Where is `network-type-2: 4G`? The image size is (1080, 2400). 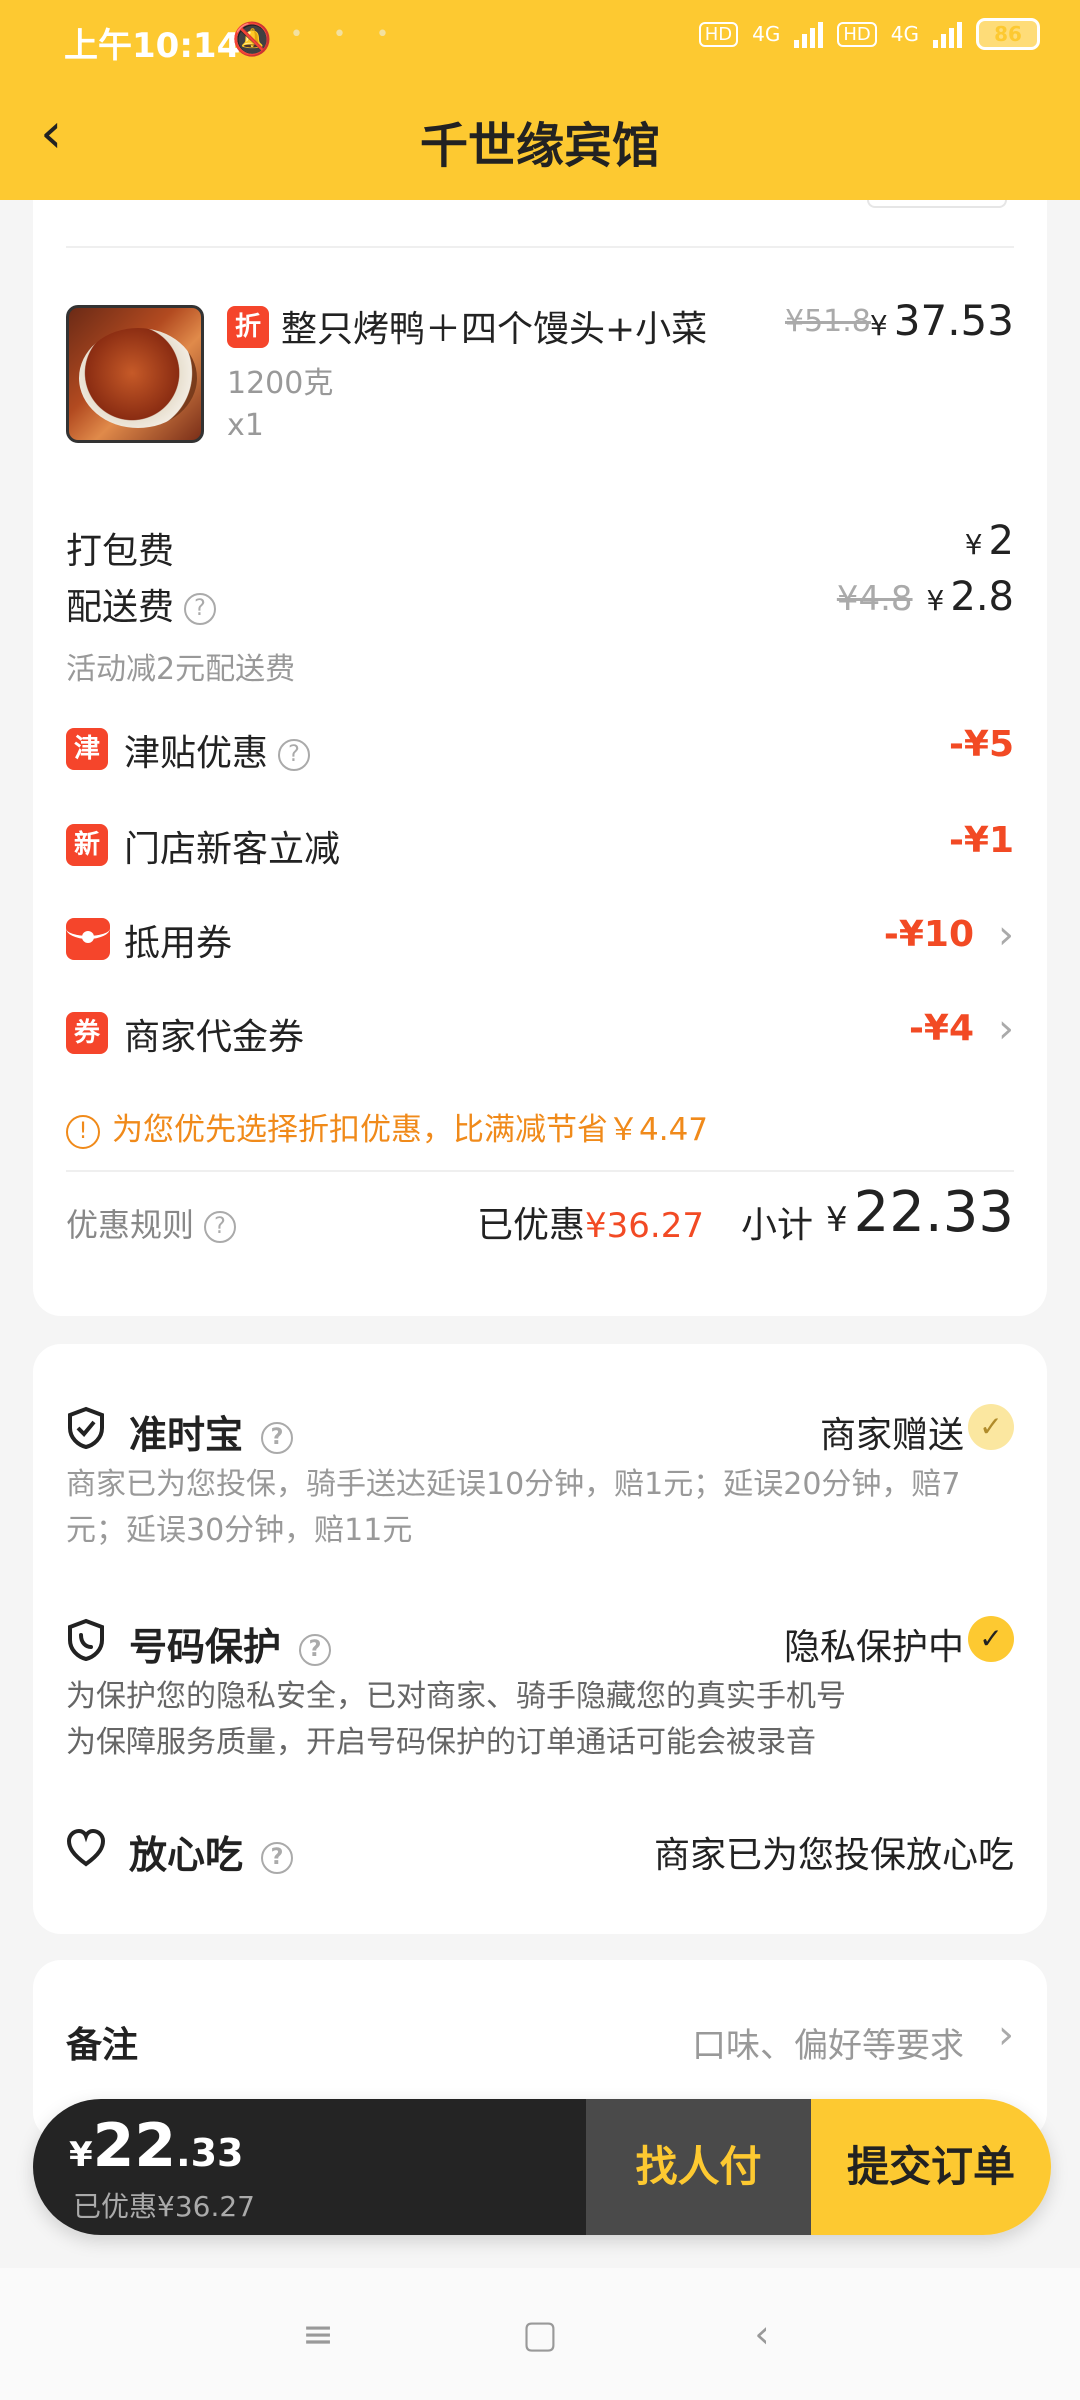 network-type-2: 4G is located at coordinates (904, 34).